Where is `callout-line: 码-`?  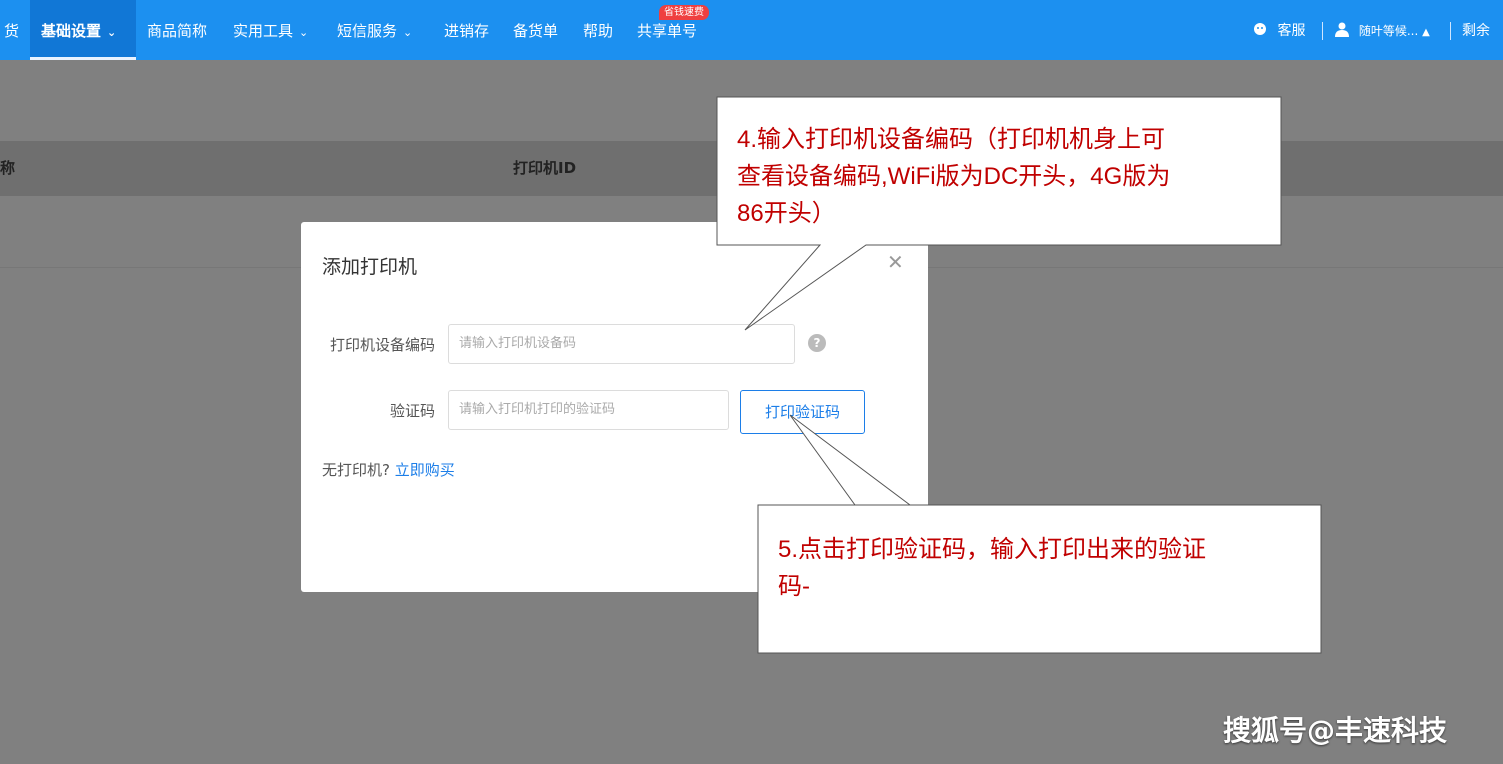
callout-line: 码- is located at coordinates (794, 586).